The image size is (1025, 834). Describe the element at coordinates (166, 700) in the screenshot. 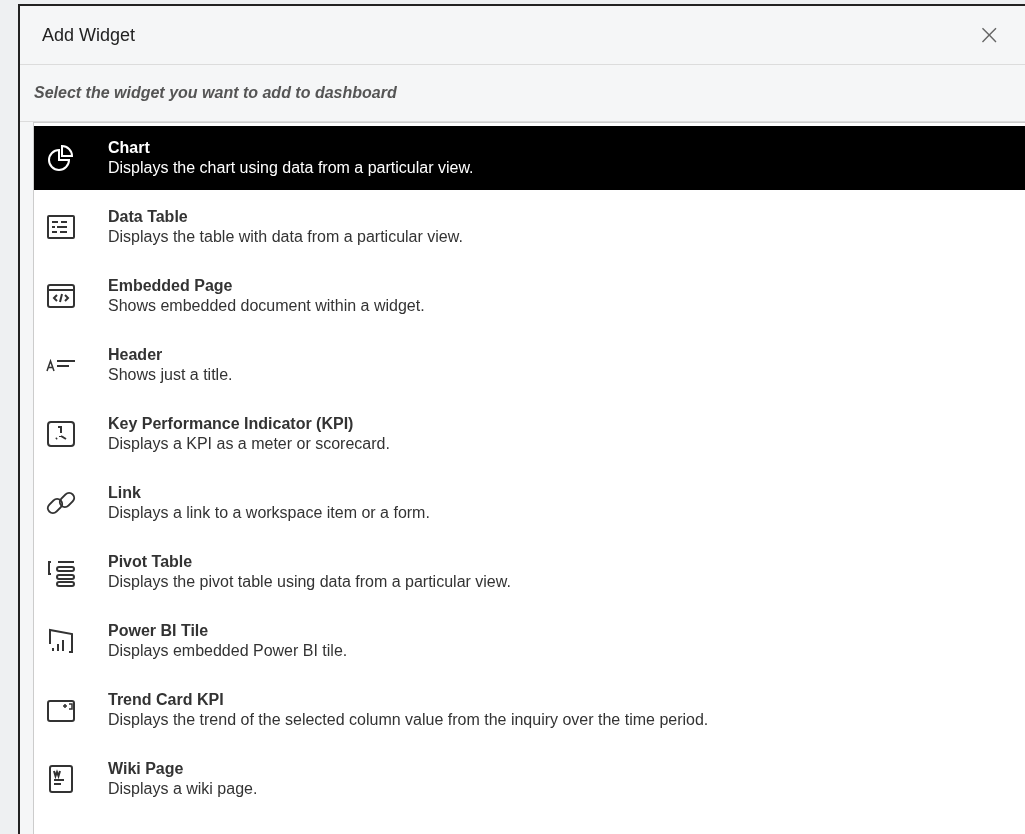

I see `widget-name: Trend Card KPI` at that location.